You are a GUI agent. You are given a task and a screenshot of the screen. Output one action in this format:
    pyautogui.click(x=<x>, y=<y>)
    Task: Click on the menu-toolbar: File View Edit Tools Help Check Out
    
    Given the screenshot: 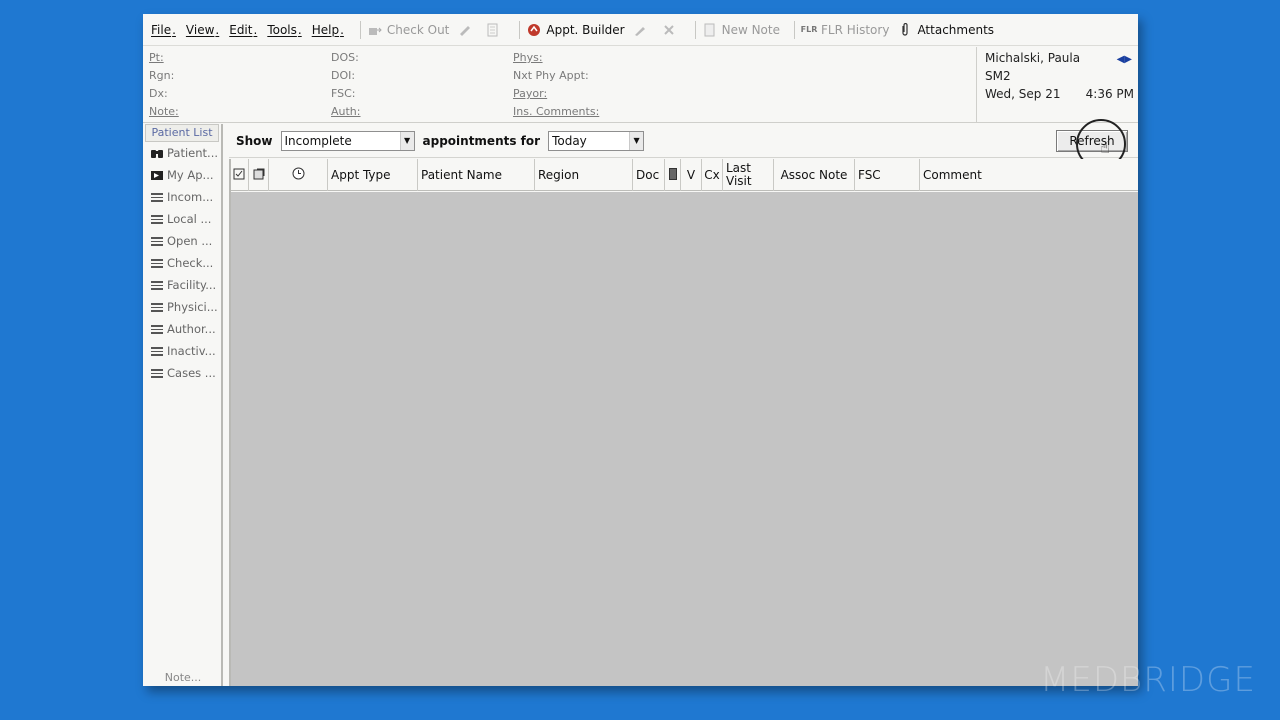 What is the action you would take?
    pyautogui.click(x=640, y=30)
    